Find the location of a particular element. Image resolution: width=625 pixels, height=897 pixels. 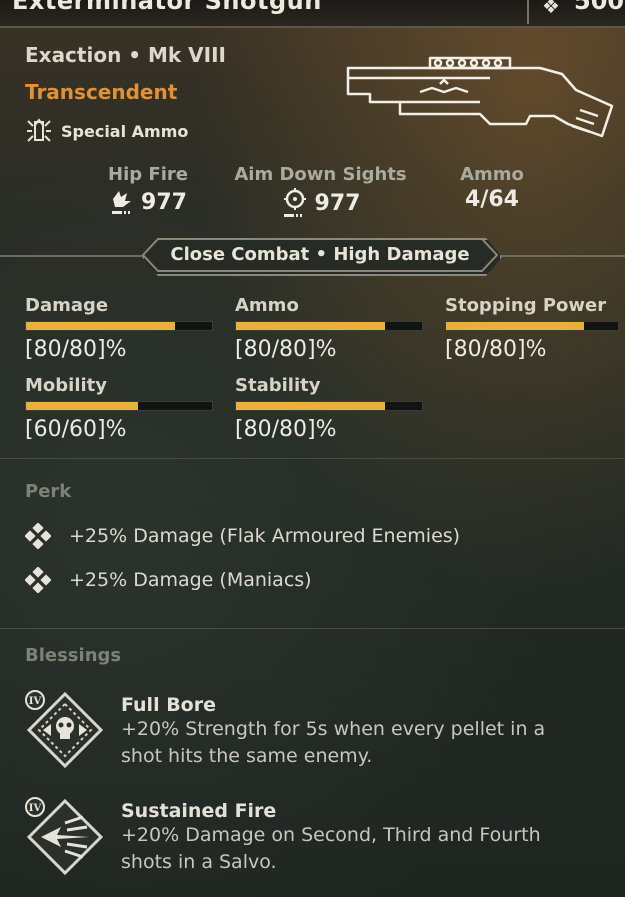

ammo-type: Special Ammo is located at coordinates (106, 131).